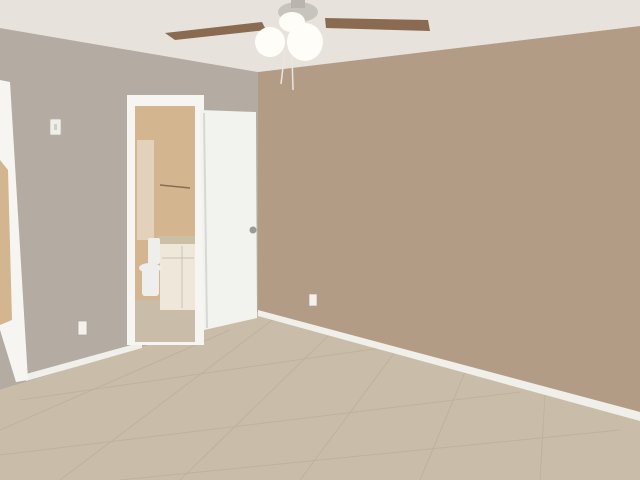  I want to click on vanity-countertop, so click(176, 240).